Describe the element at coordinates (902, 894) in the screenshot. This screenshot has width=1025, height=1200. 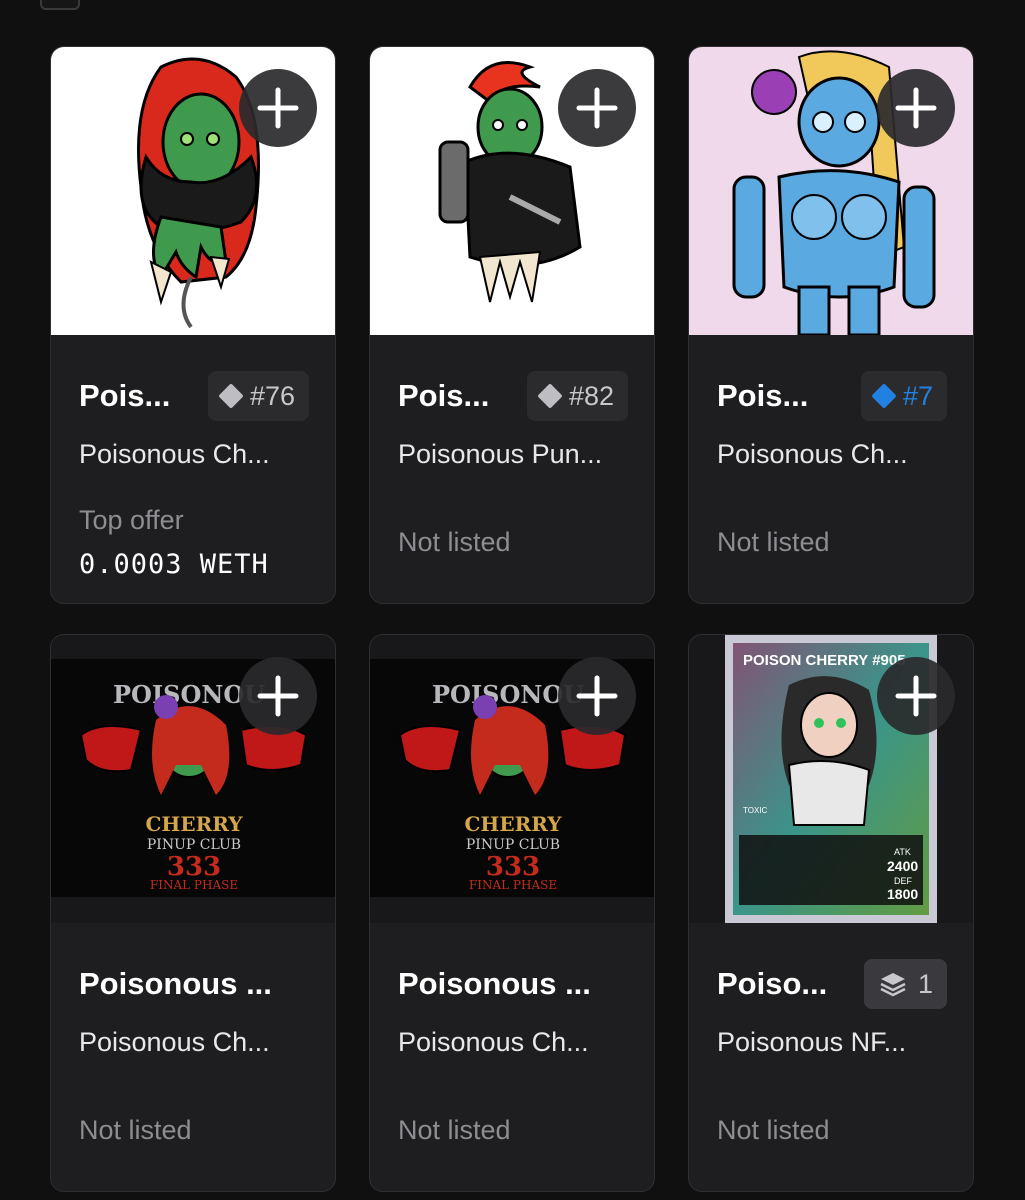
I see `card-def: 1800` at that location.